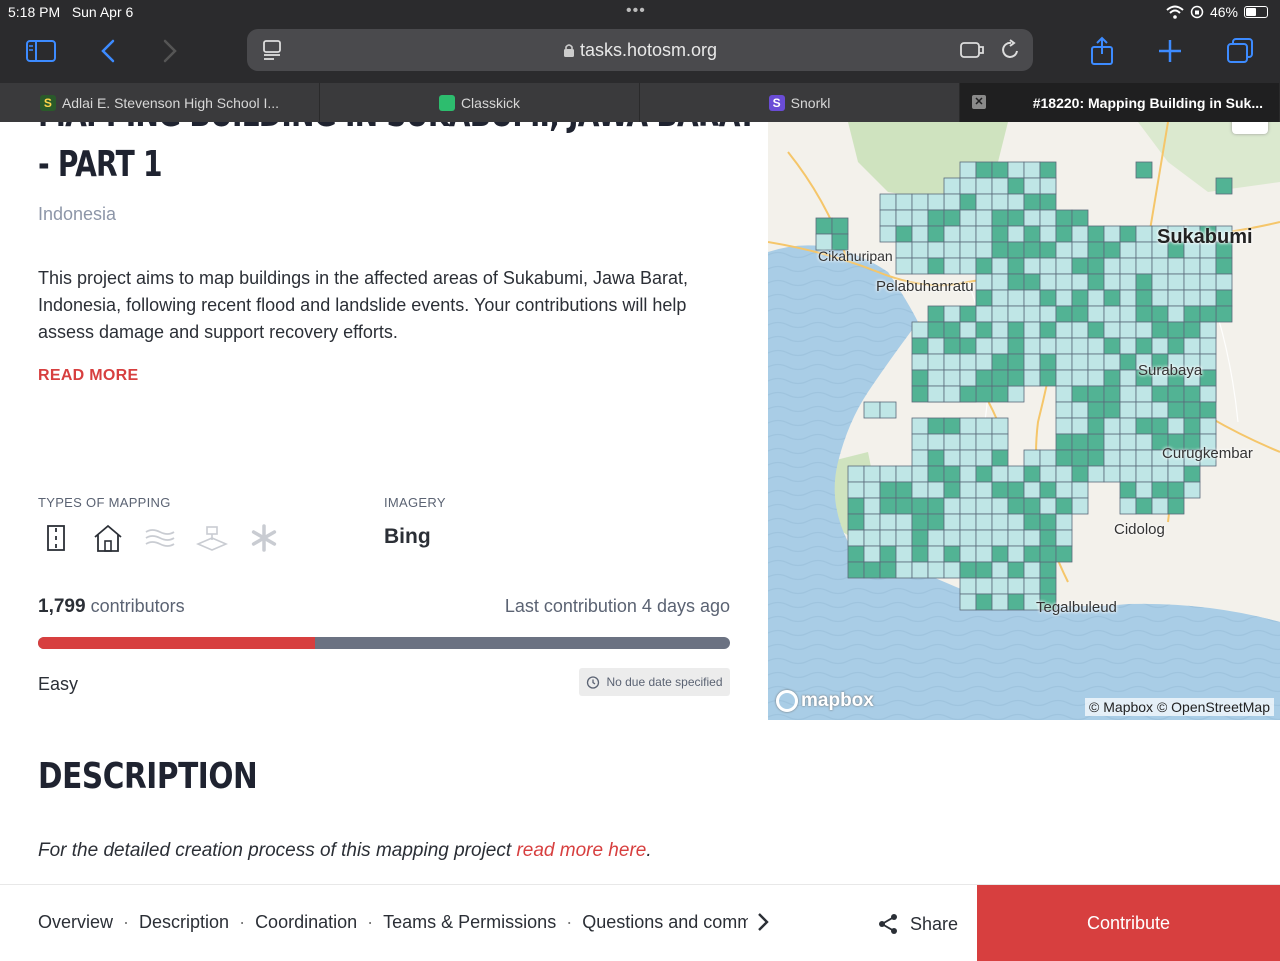  I want to click on read-more-link: READ MORE, so click(88, 376).